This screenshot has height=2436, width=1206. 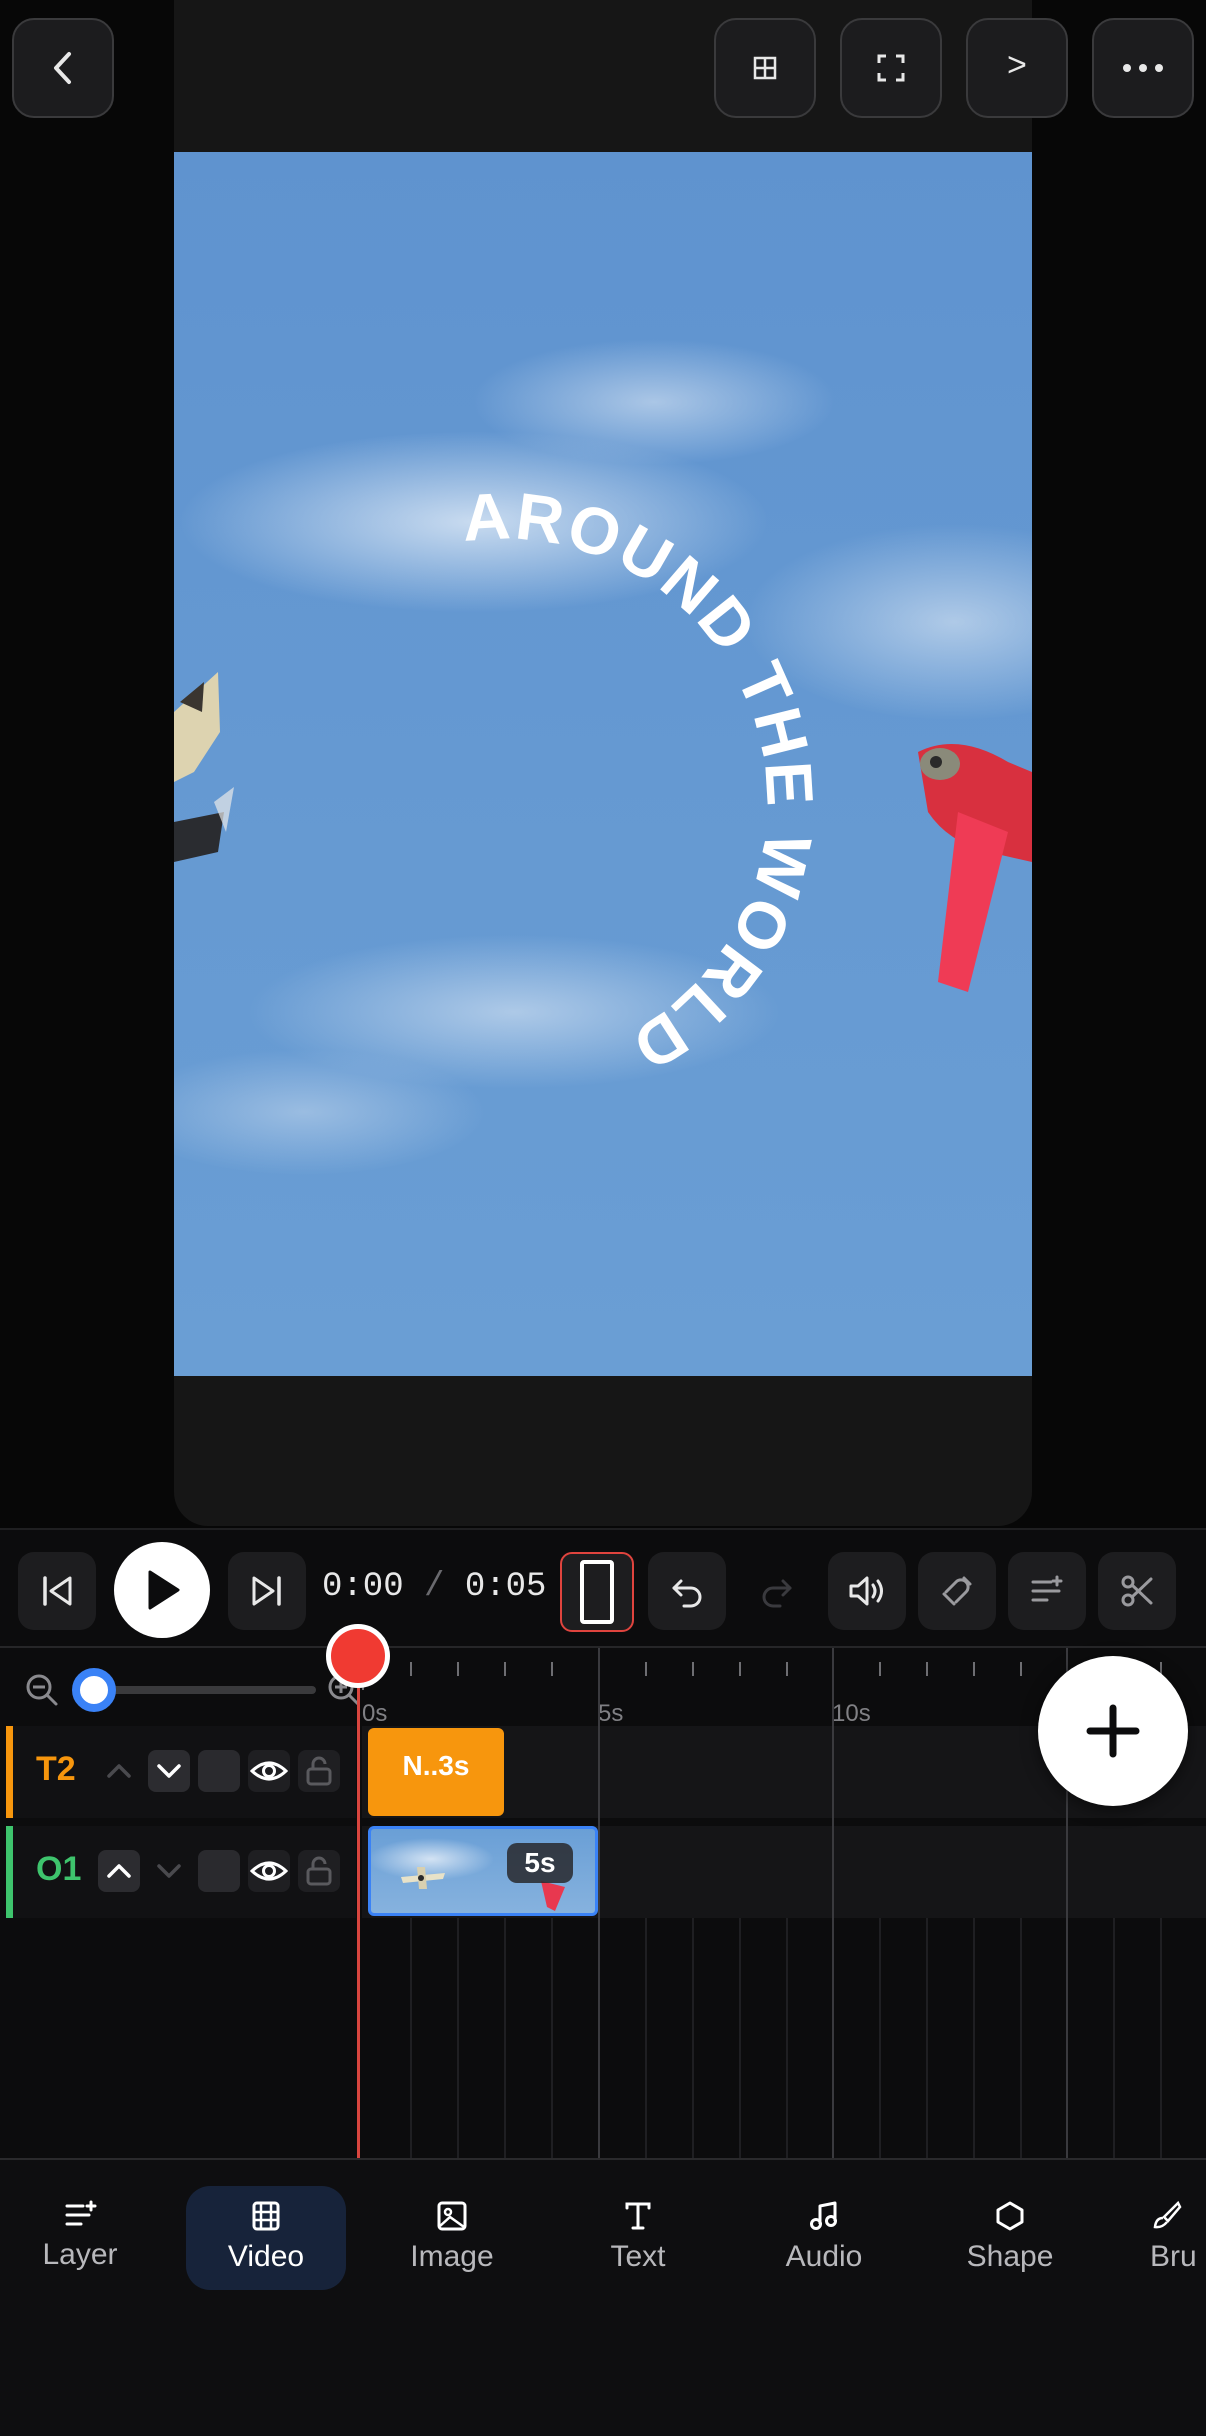 What do you see at coordinates (483, 1871) in the screenshot?
I see `video-clip: 5s` at bounding box center [483, 1871].